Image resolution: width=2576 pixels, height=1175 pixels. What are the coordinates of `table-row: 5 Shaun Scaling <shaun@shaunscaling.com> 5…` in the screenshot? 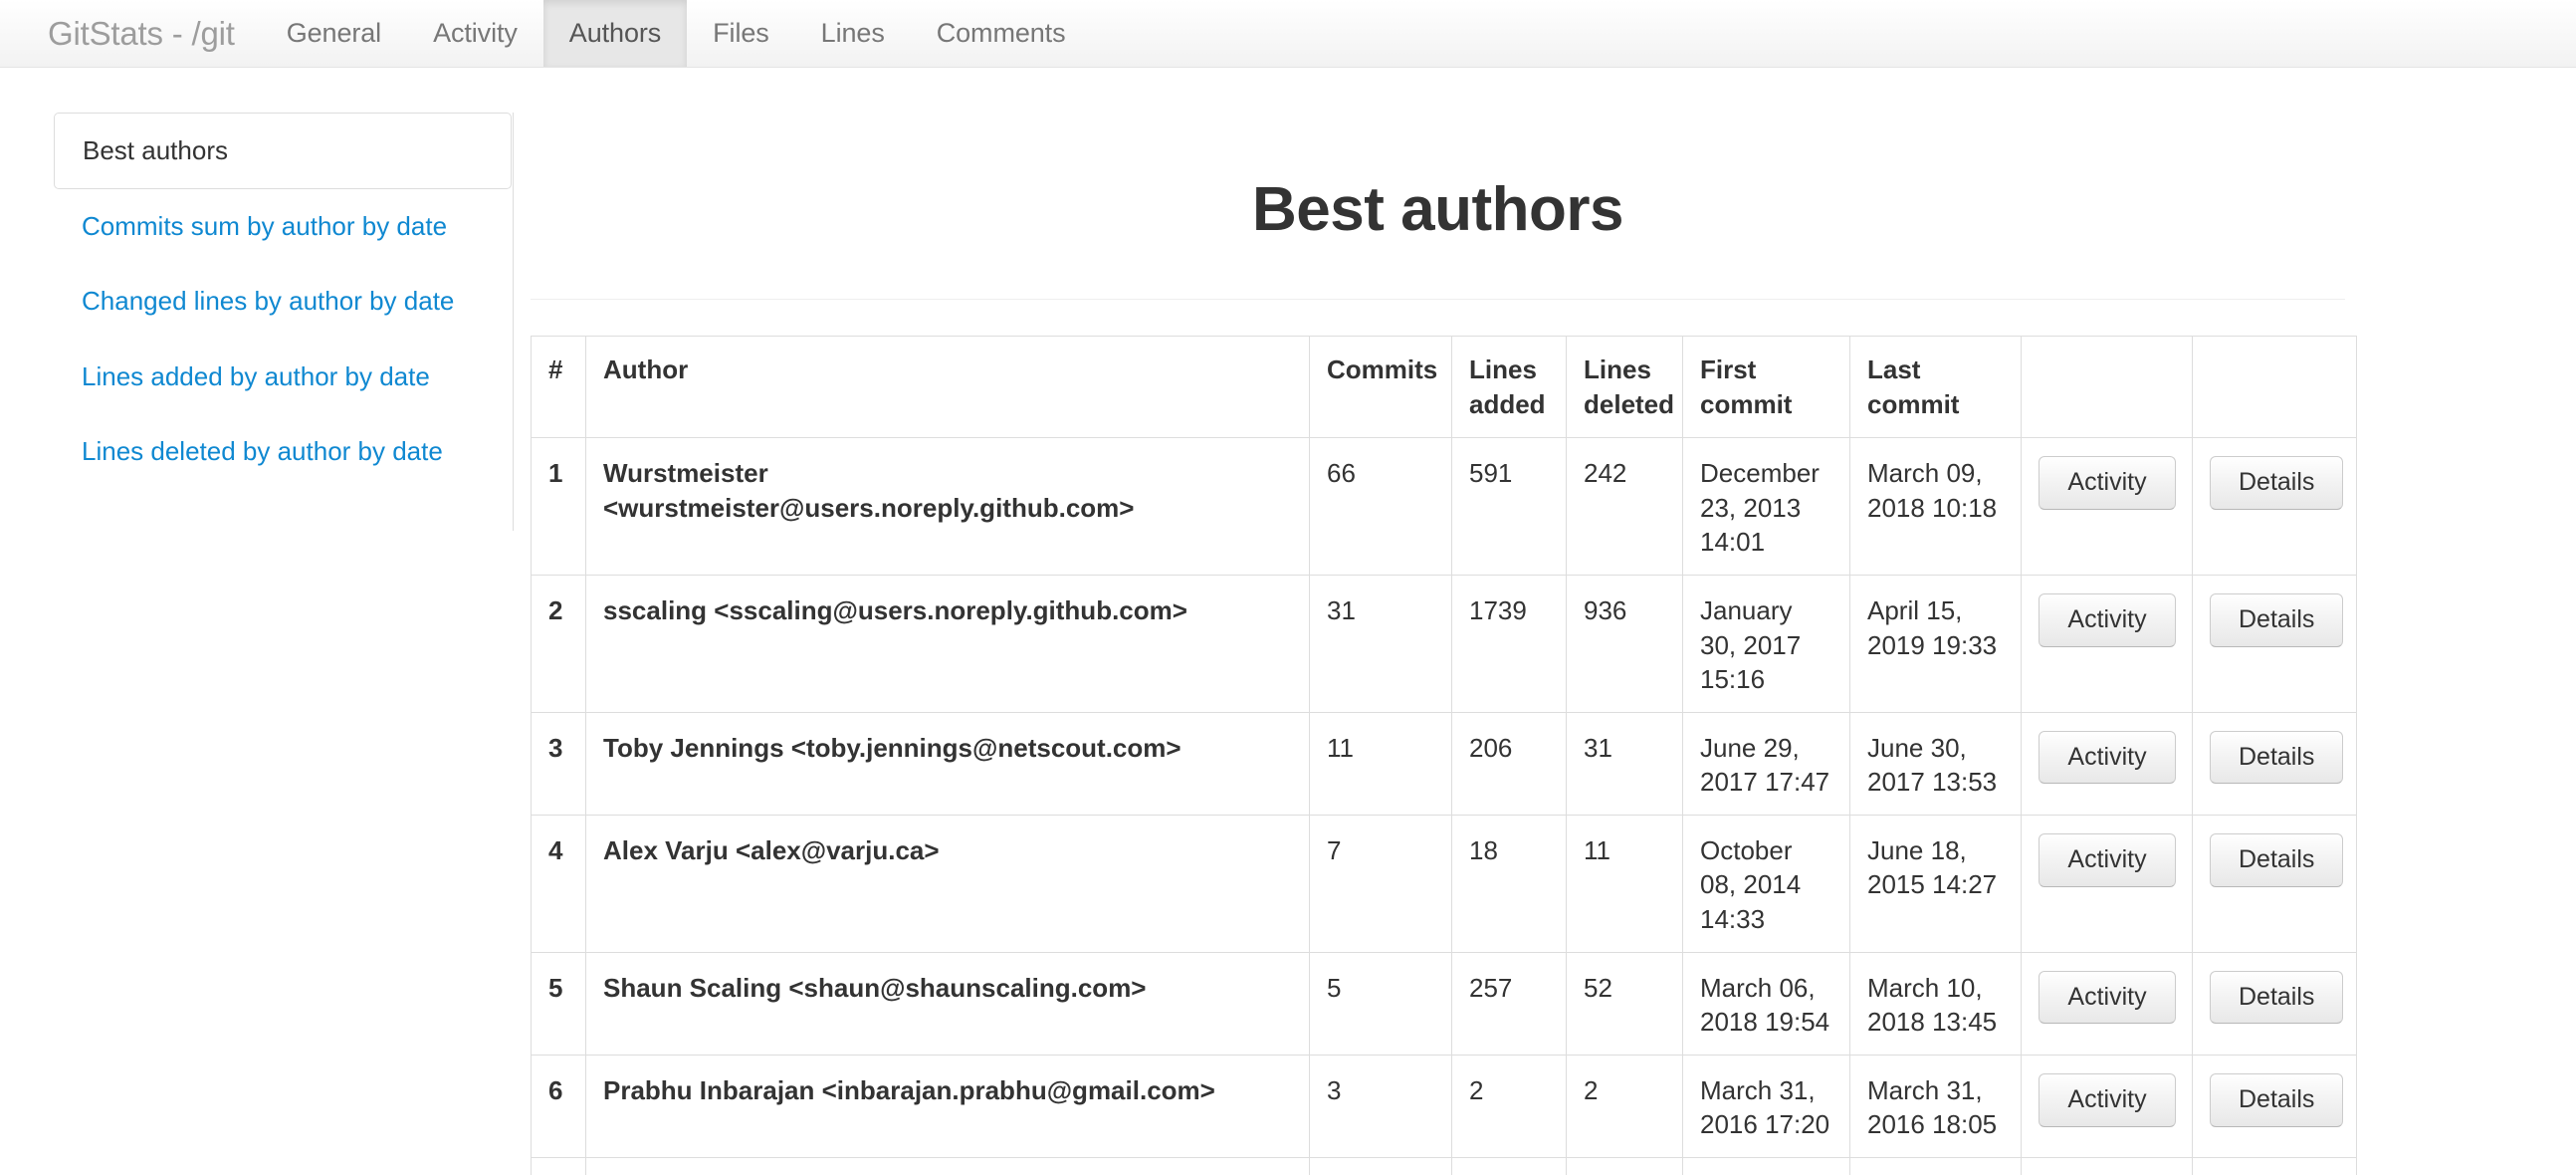 It's located at (1444, 1003).